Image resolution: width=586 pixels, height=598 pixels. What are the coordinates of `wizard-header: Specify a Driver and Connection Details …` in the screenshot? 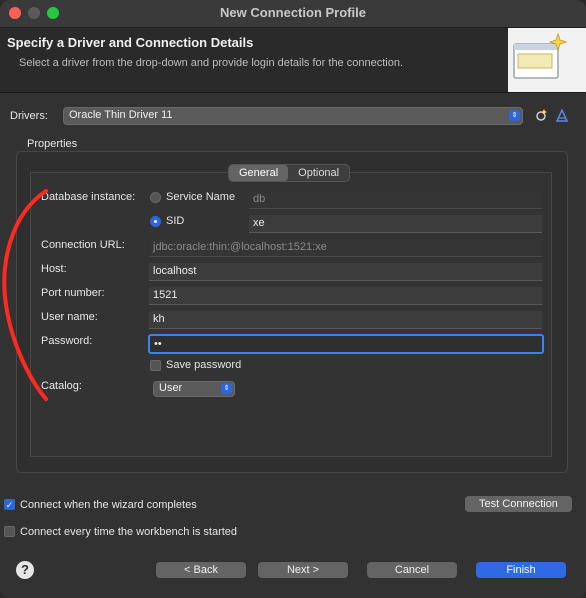 It's located at (293, 60).